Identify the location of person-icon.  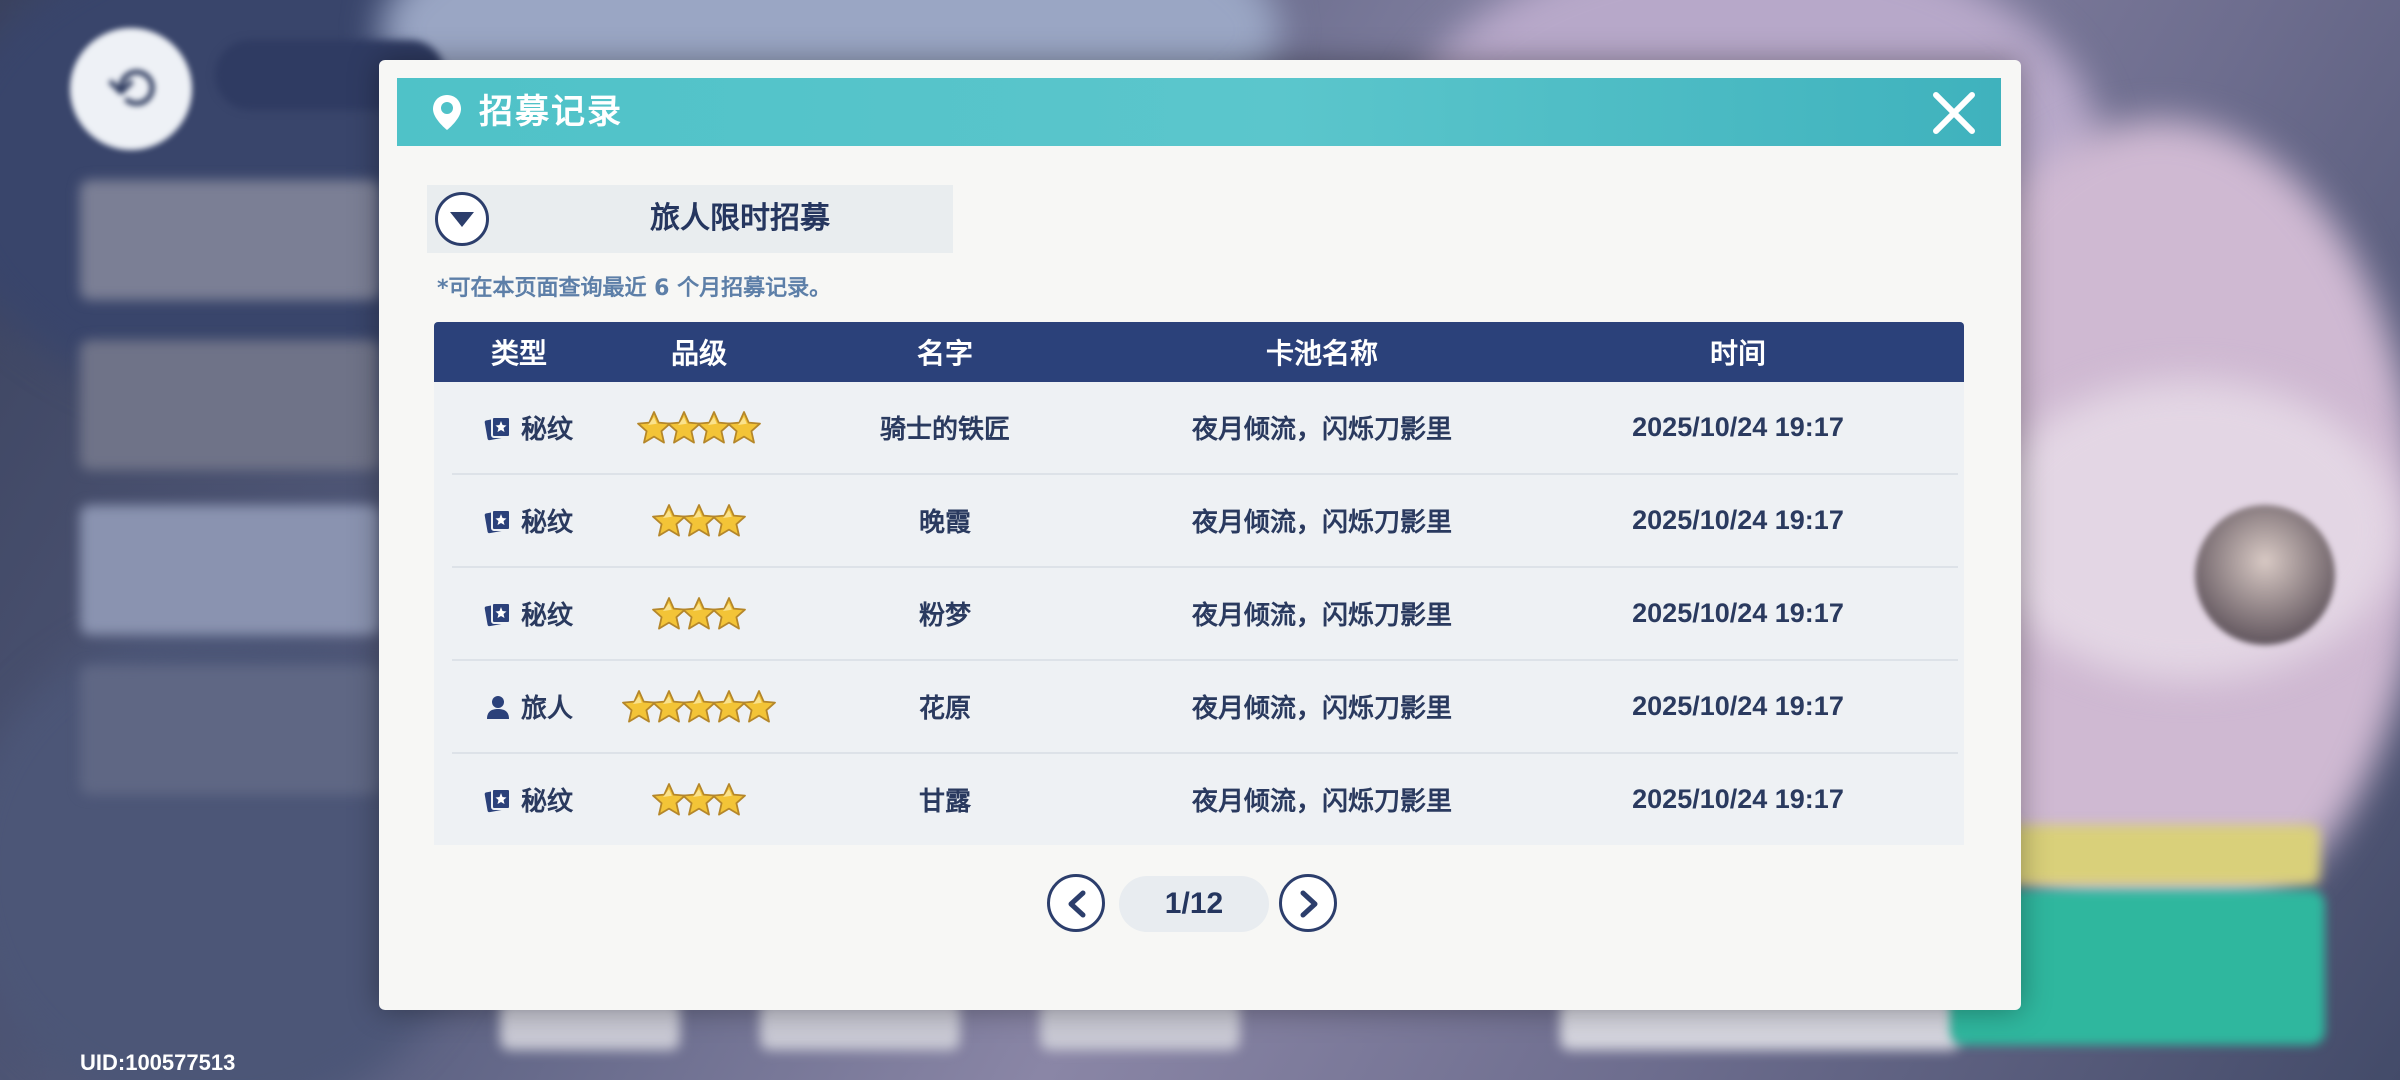
(498, 707).